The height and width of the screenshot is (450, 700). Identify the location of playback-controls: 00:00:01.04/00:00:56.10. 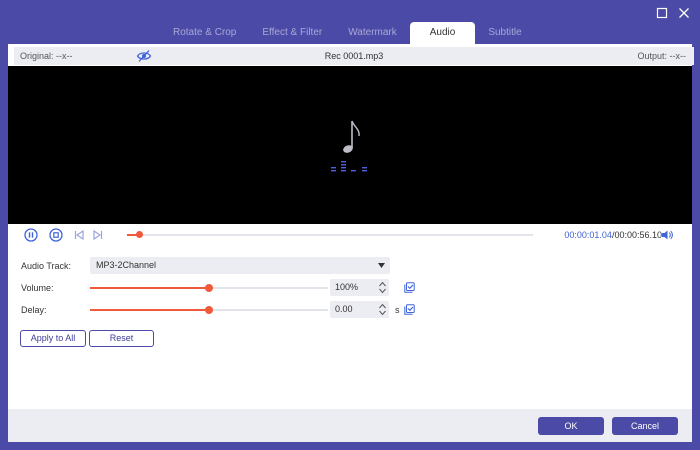
(350, 235).